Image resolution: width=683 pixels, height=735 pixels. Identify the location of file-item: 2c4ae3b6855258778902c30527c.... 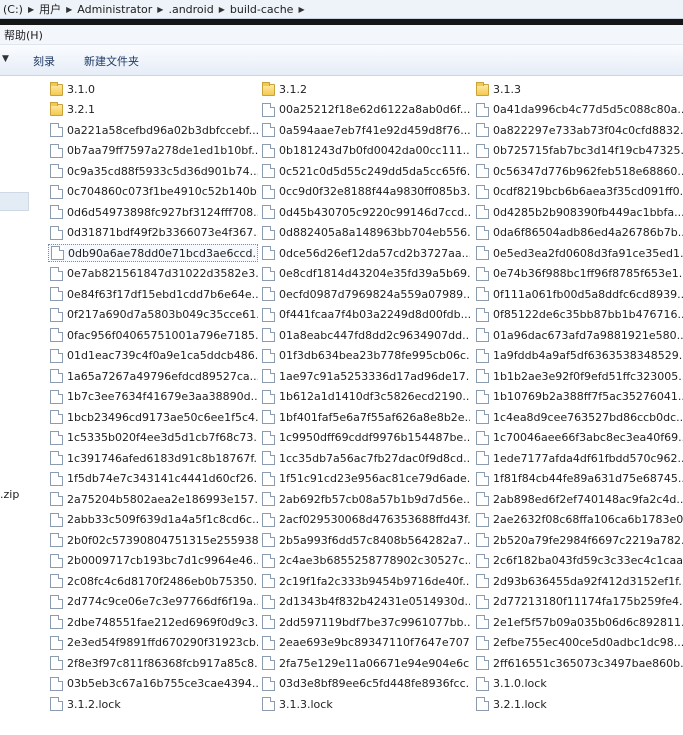
(365, 561).